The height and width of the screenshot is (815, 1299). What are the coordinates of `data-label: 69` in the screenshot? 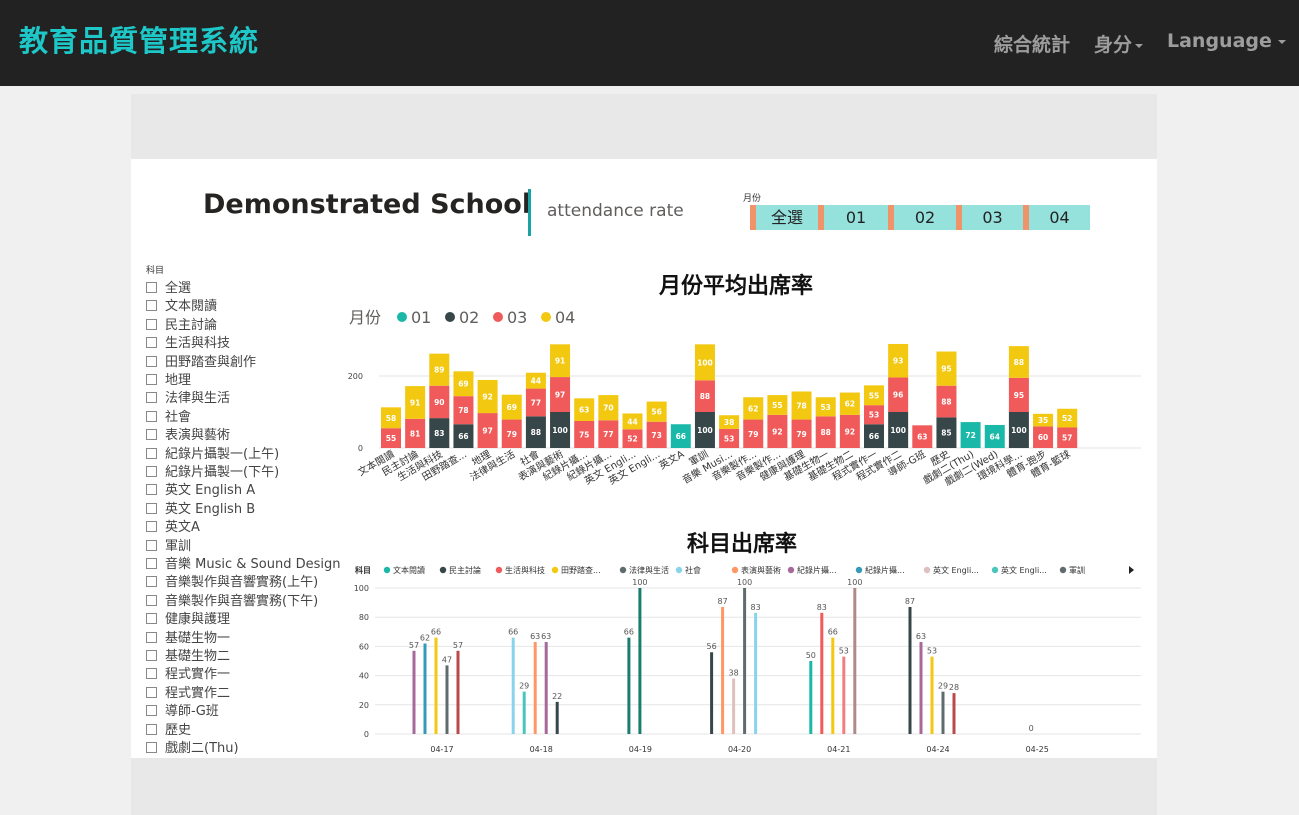 It's located at (463, 384).